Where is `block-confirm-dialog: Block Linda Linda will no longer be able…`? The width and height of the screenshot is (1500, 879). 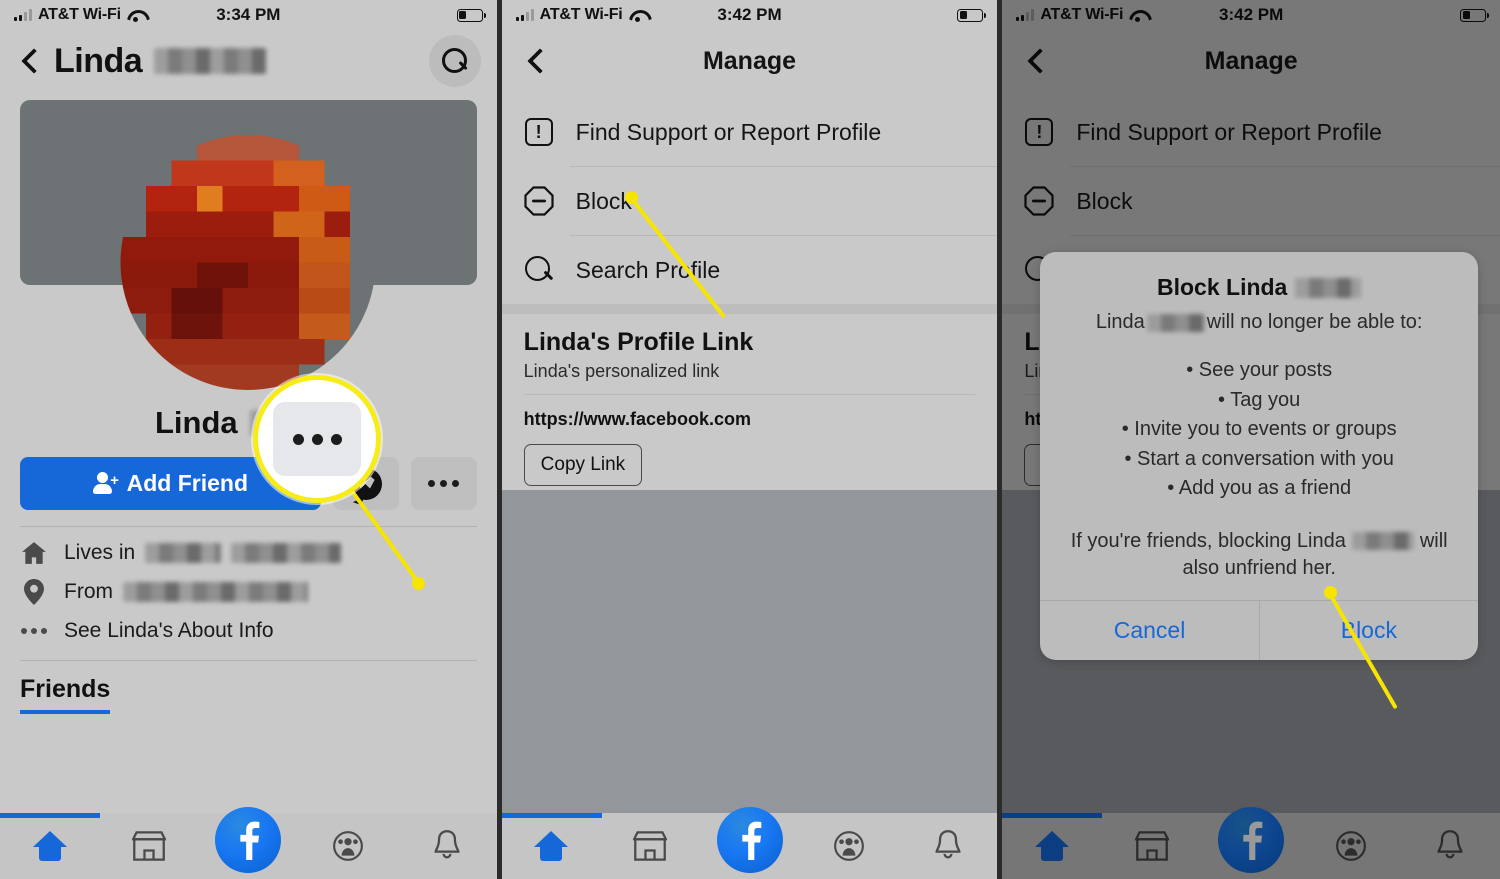 block-confirm-dialog: Block Linda Linda will no longer be able… is located at coordinates (1259, 456).